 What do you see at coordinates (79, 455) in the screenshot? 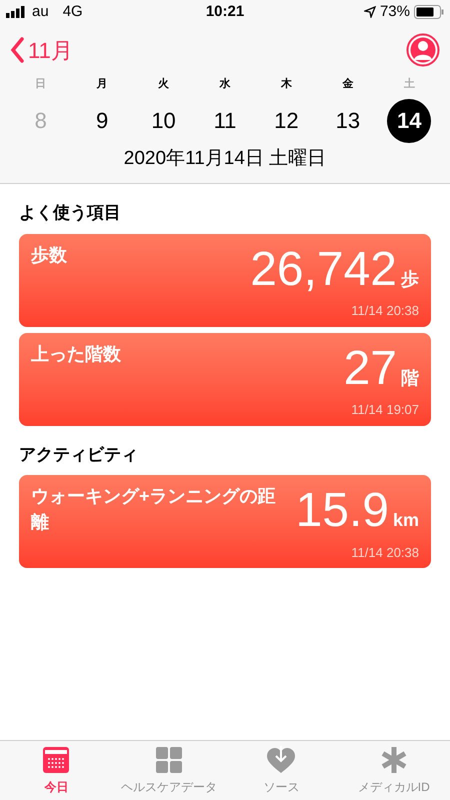
I see `section-title: アクティビティ` at bounding box center [79, 455].